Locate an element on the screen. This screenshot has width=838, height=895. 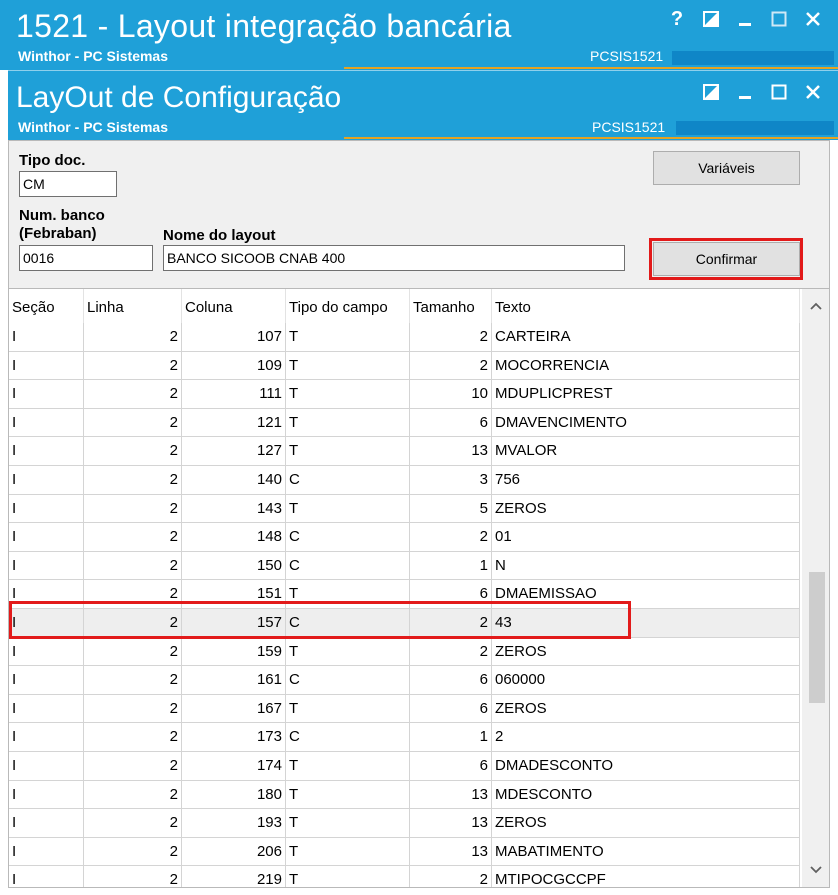
tipo-doc-input: CM is located at coordinates (68, 184).